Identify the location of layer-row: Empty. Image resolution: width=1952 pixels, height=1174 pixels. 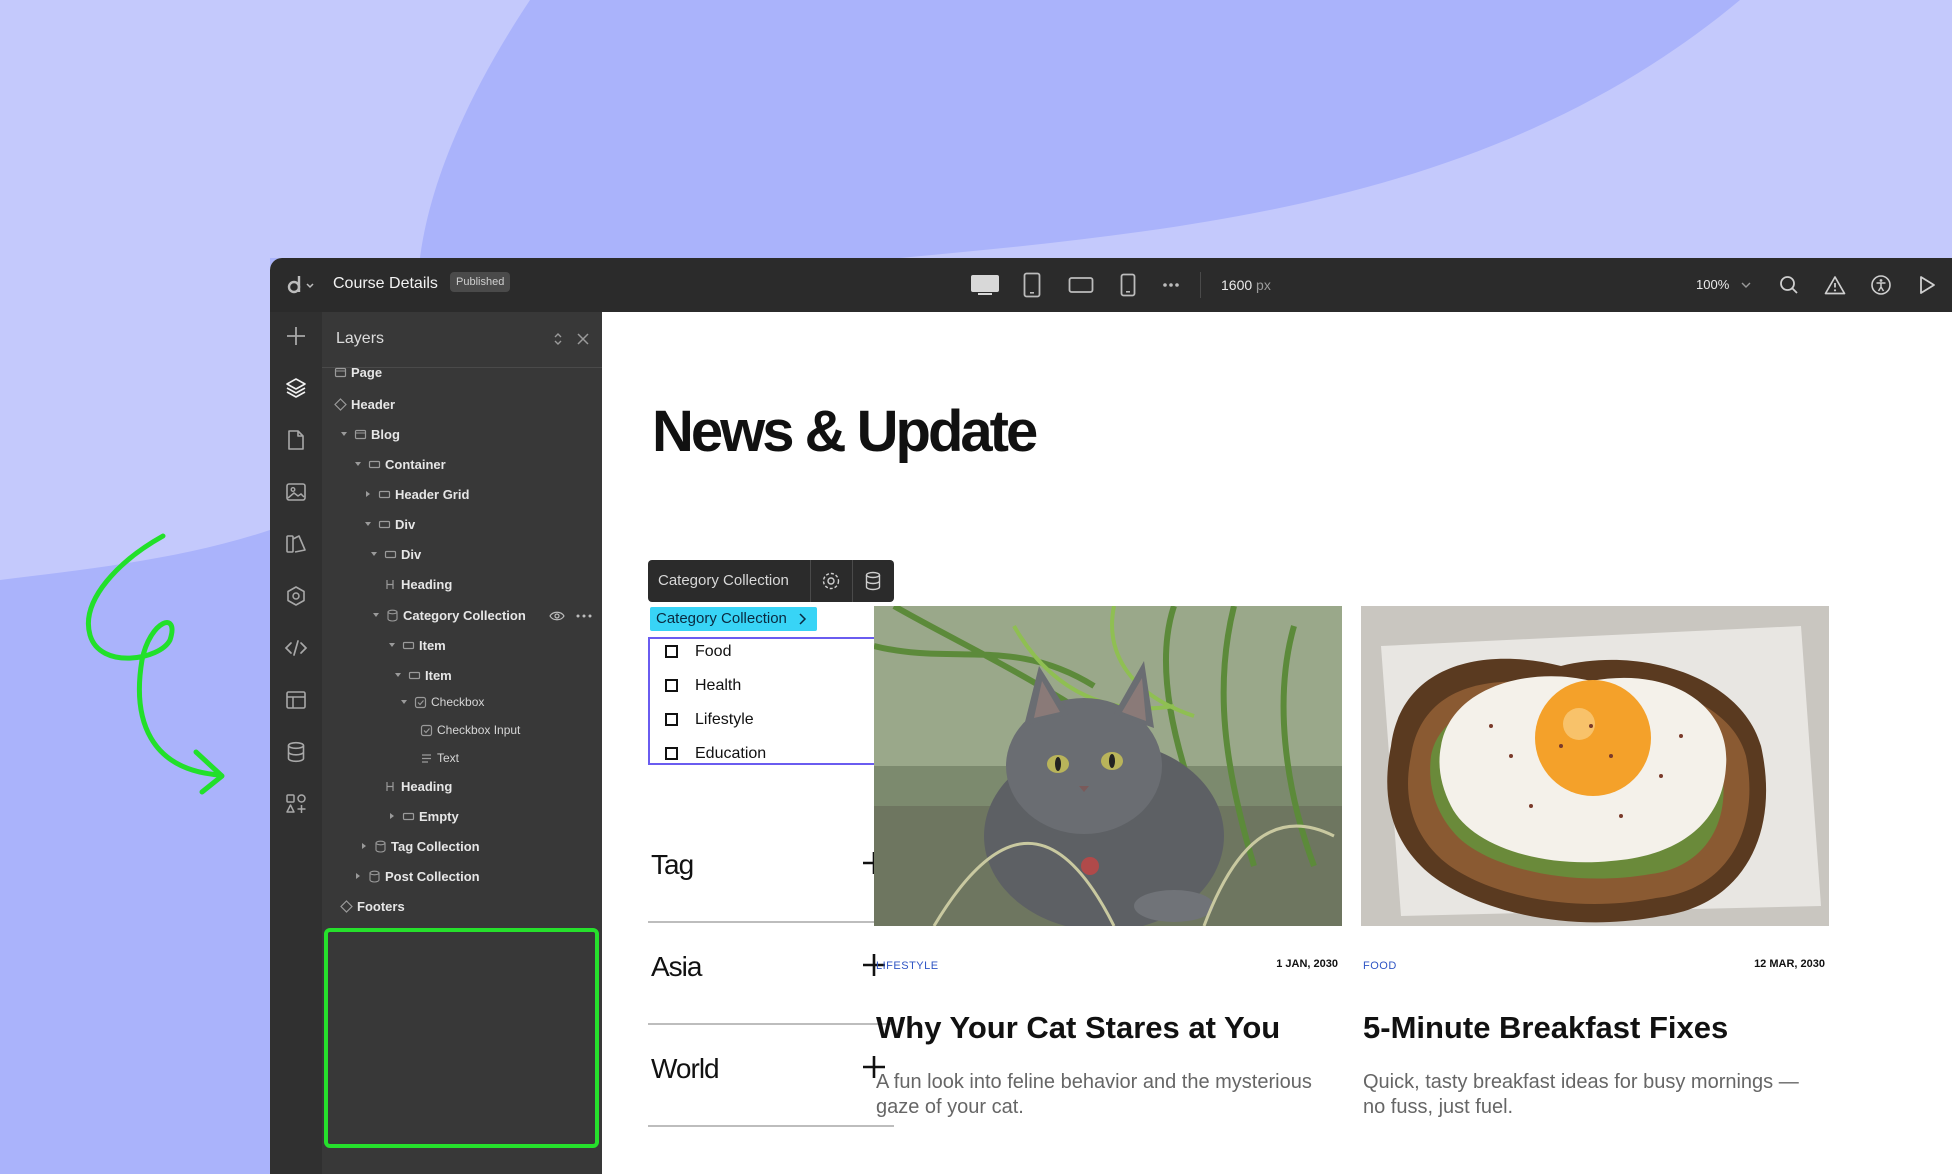
(462, 817).